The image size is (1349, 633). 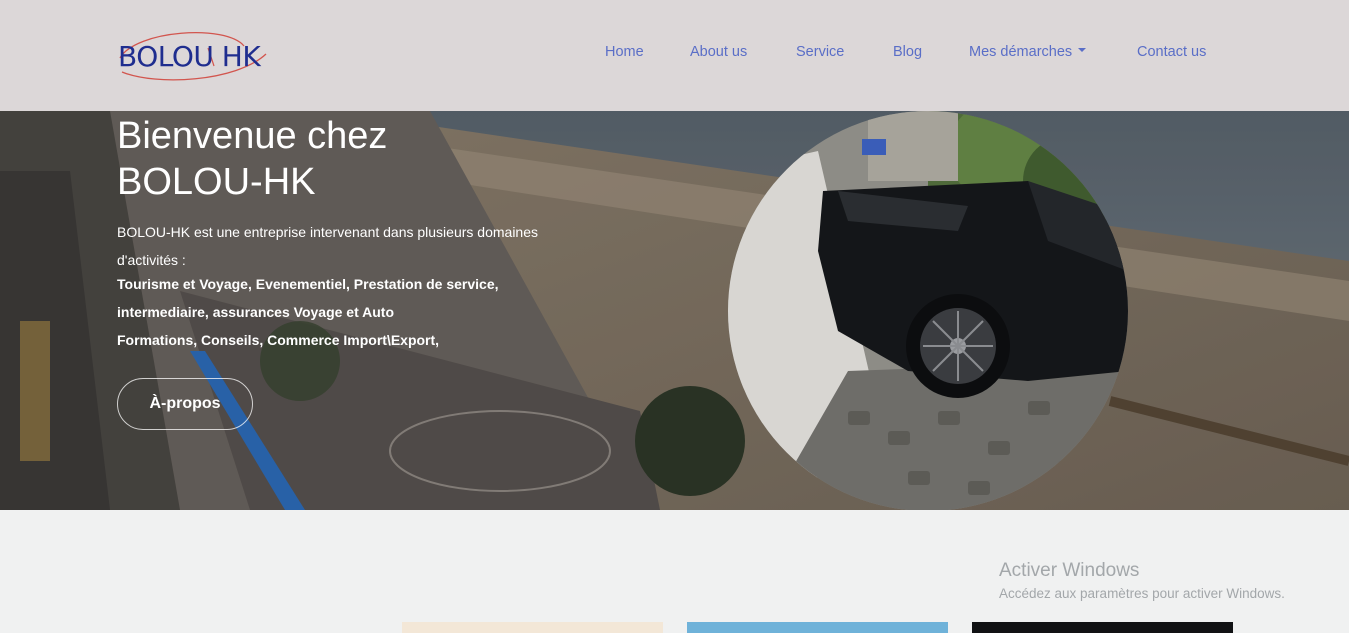 I want to click on nav-item-contact-us: Contact us, so click(x=1171, y=52).